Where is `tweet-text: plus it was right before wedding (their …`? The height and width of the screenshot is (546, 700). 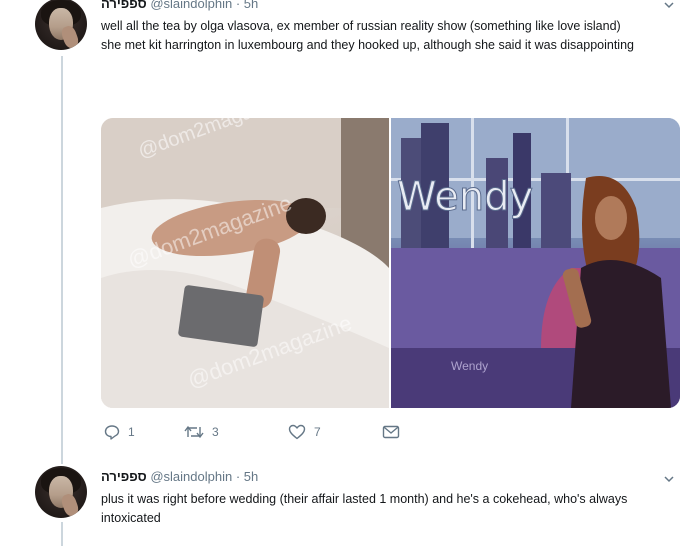
tweet-text: plus it was right before wedding (their … is located at coordinates (388, 509).